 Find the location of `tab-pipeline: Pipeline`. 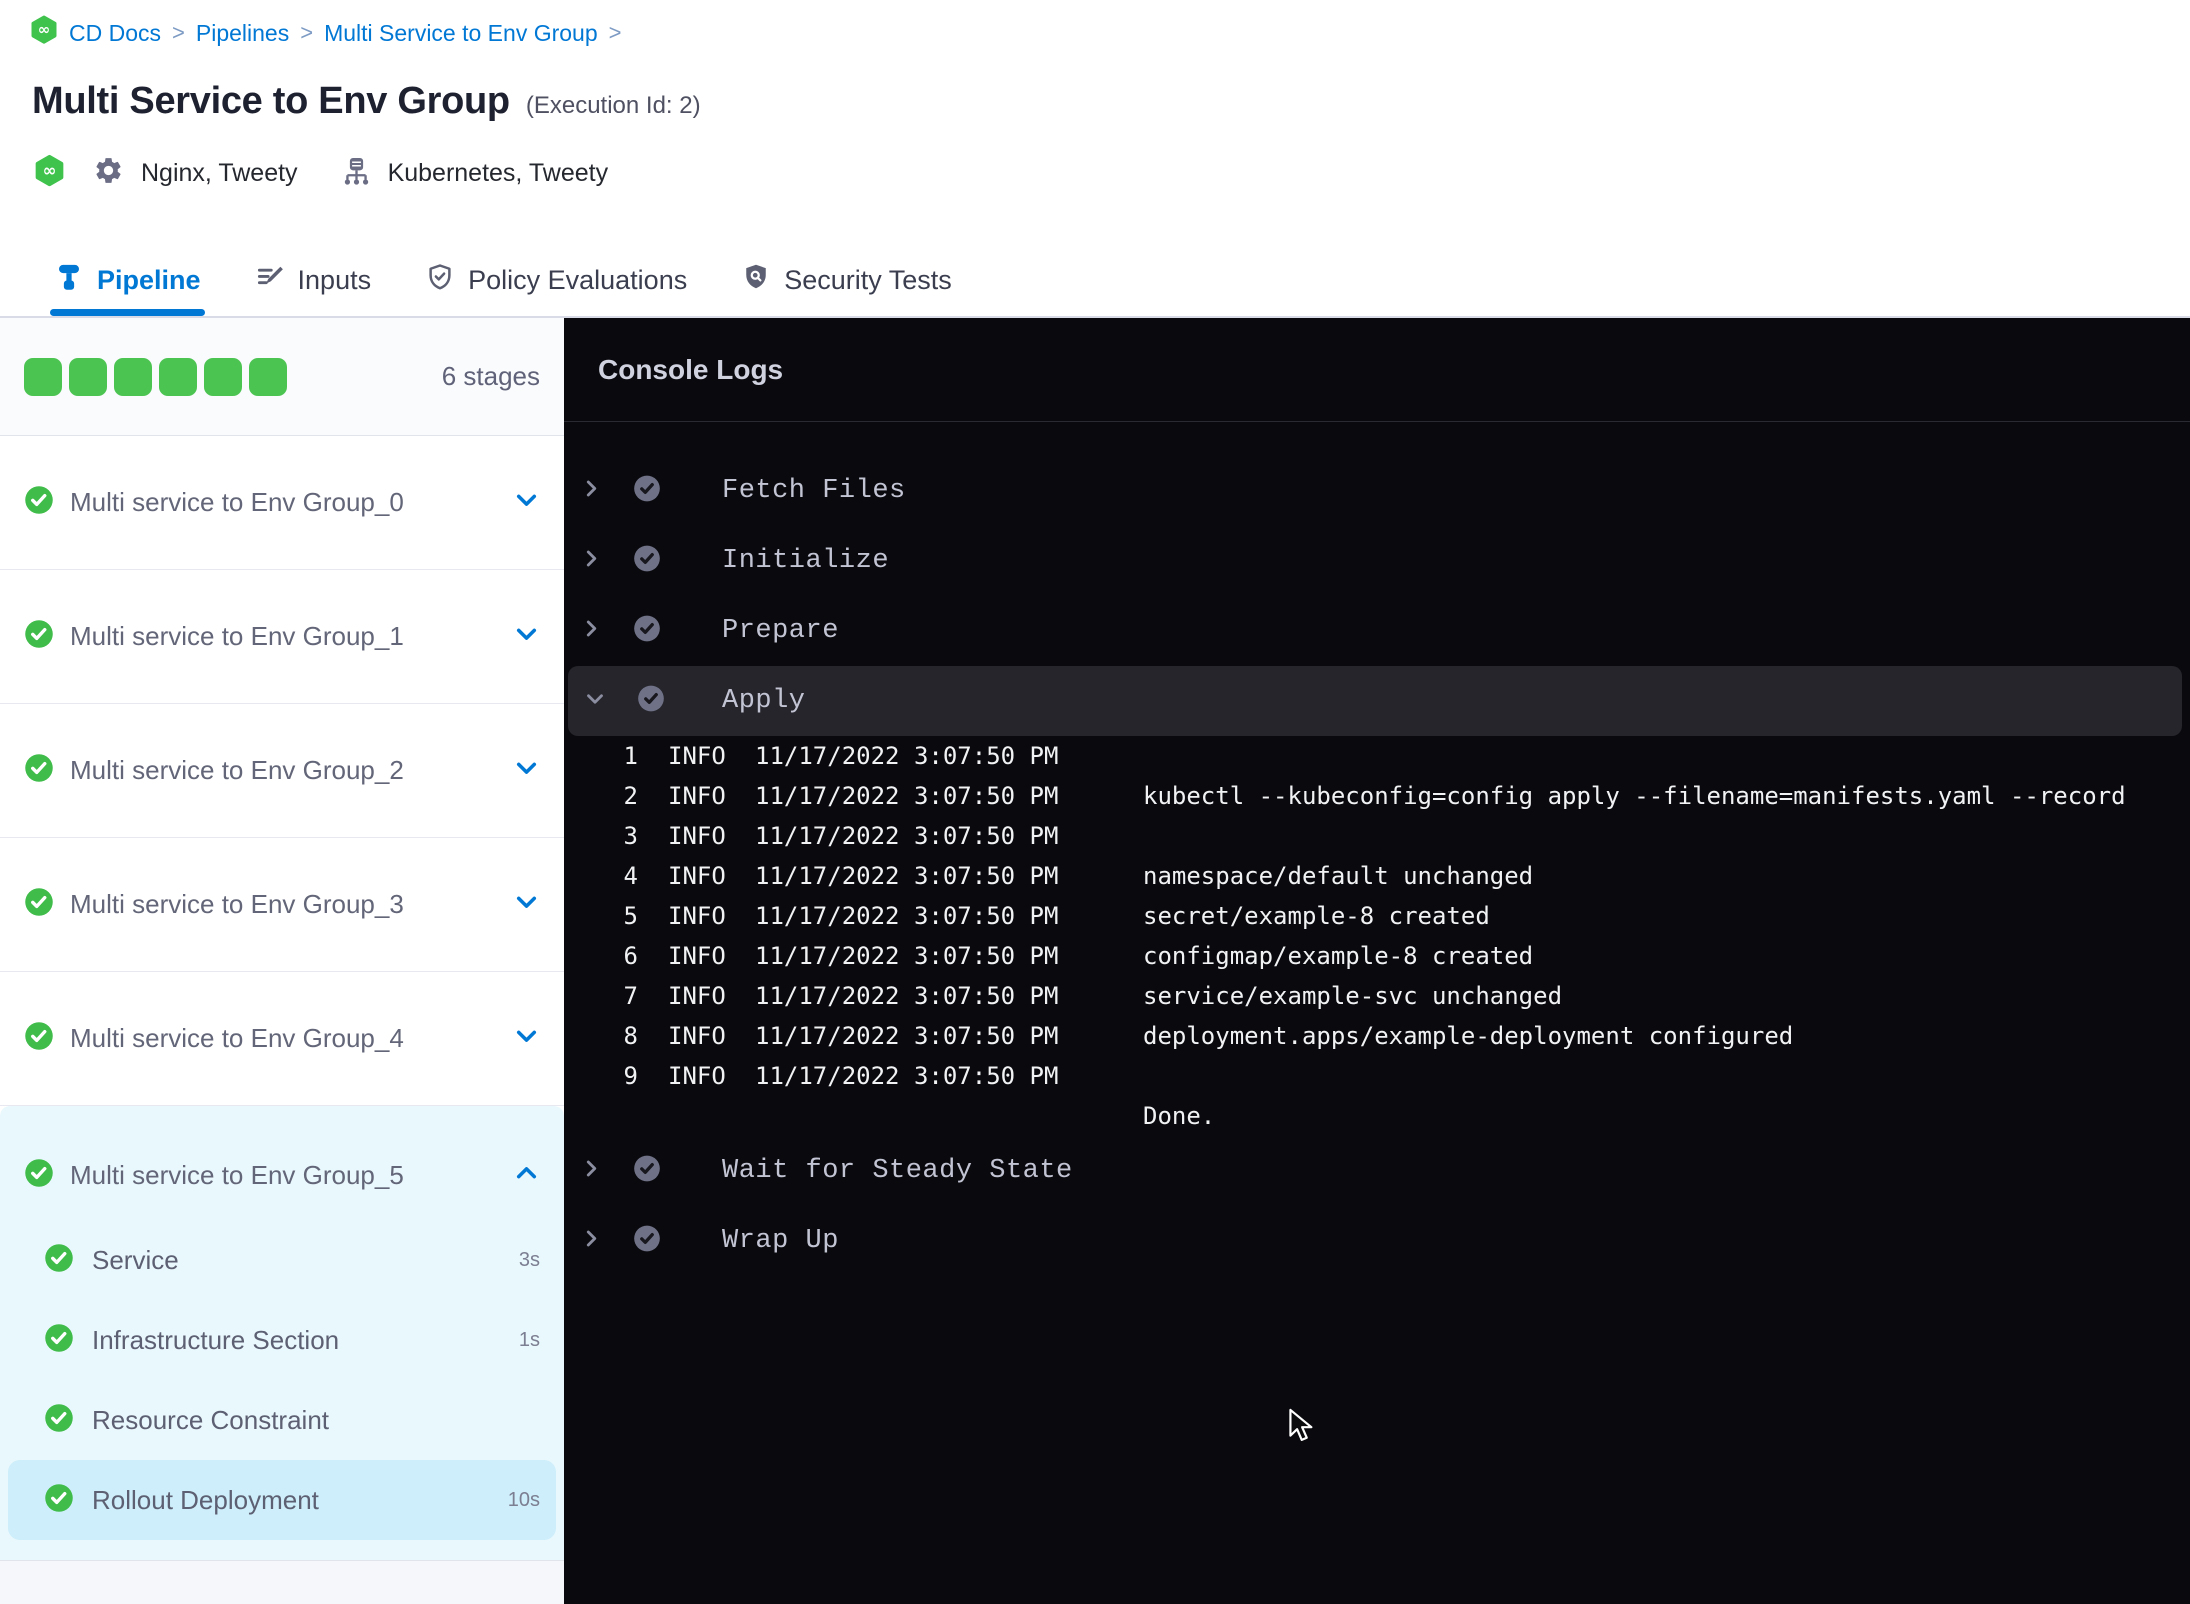

tab-pipeline: Pipeline is located at coordinates (127, 280).